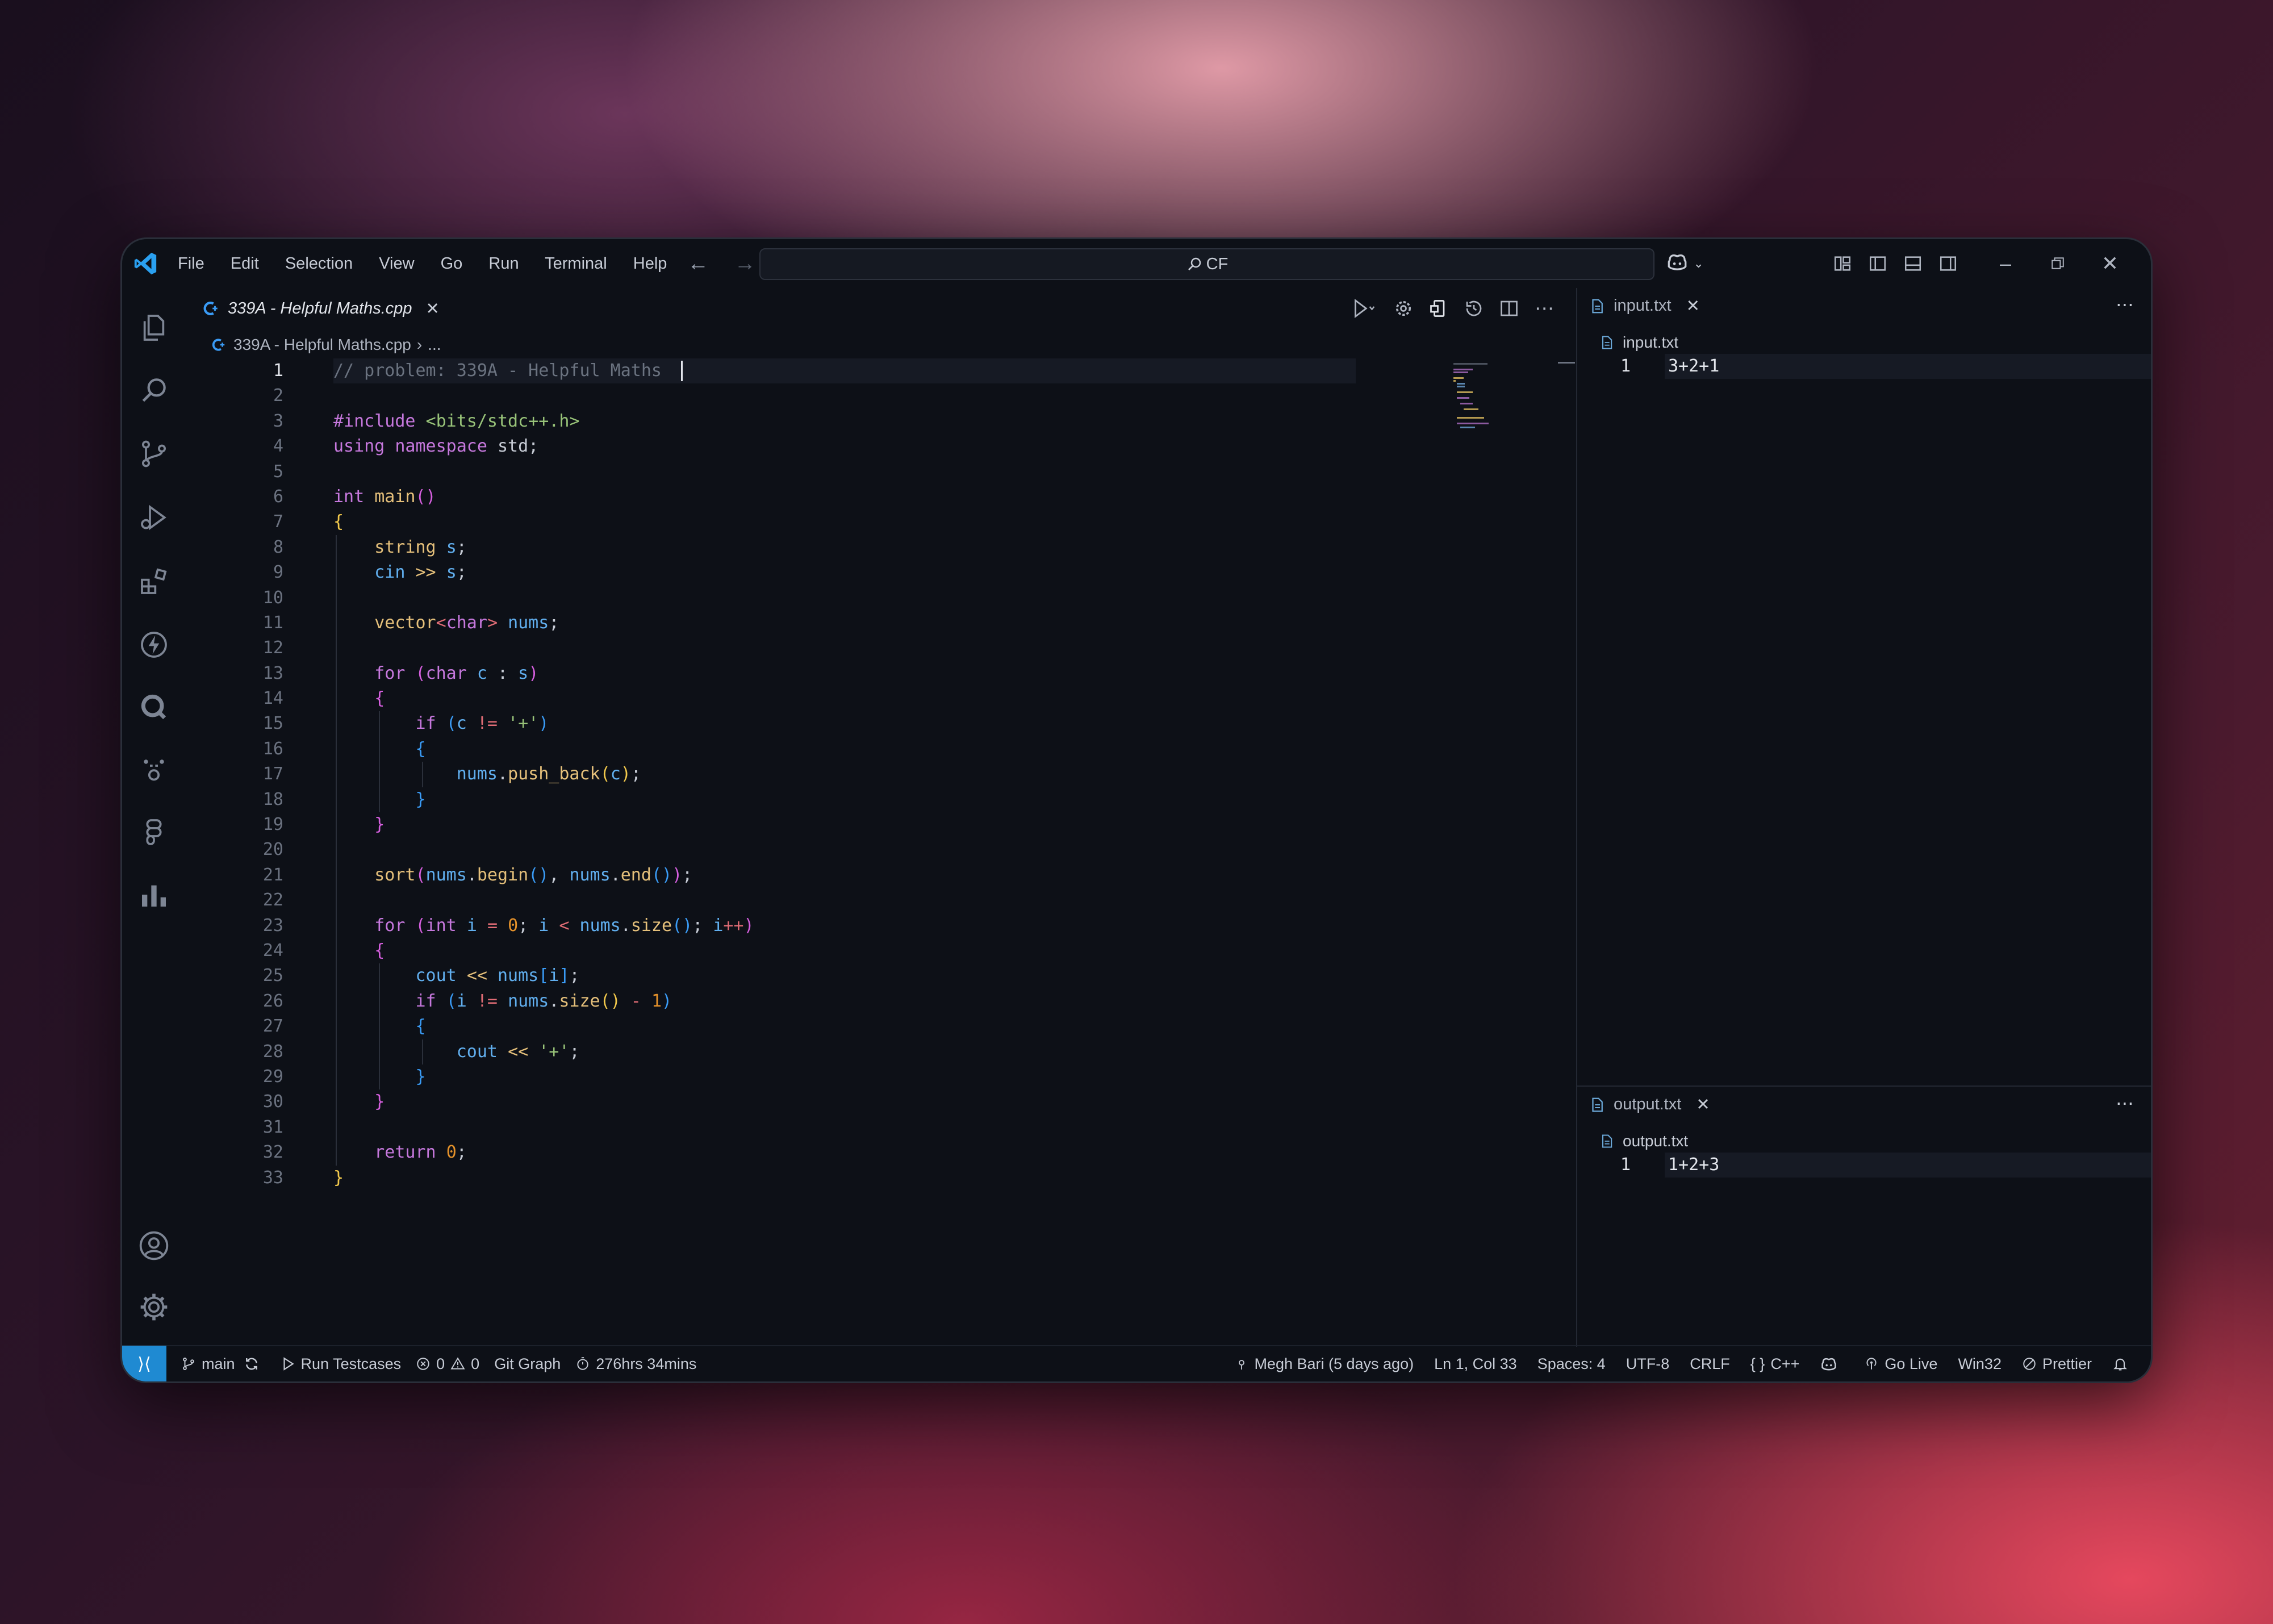 This screenshot has height=1624, width=2273. Describe the element at coordinates (745, 263) in the screenshot. I see `forward-arrow-icon: →` at that location.